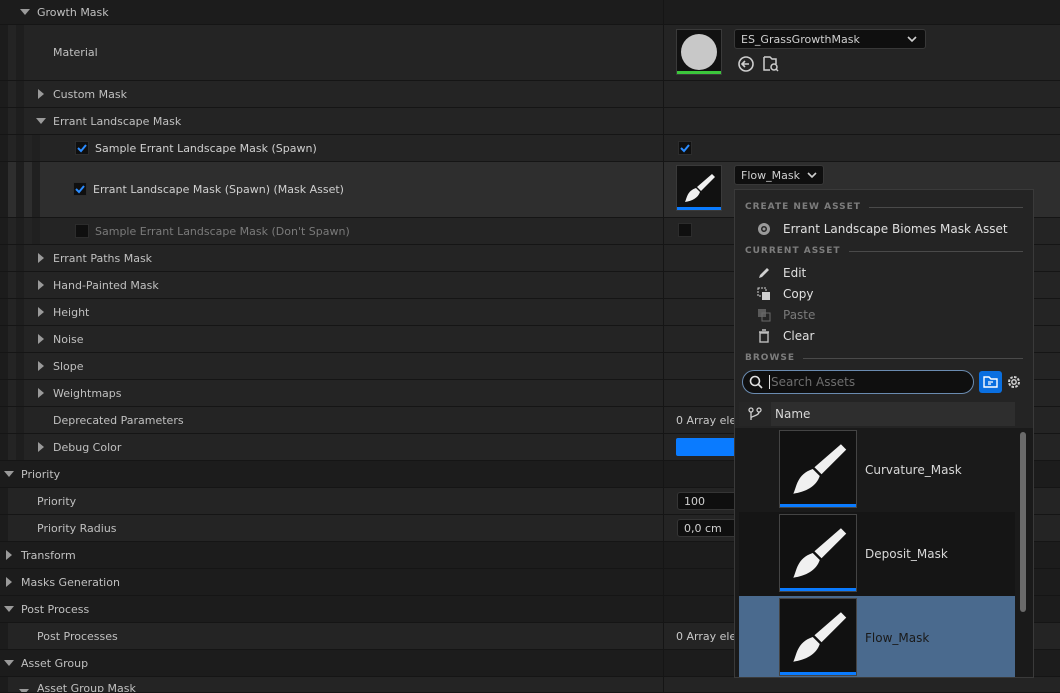 The height and width of the screenshot is (693, 1060). I want to click on menu-item-copy: Copy, so click(785, 294).